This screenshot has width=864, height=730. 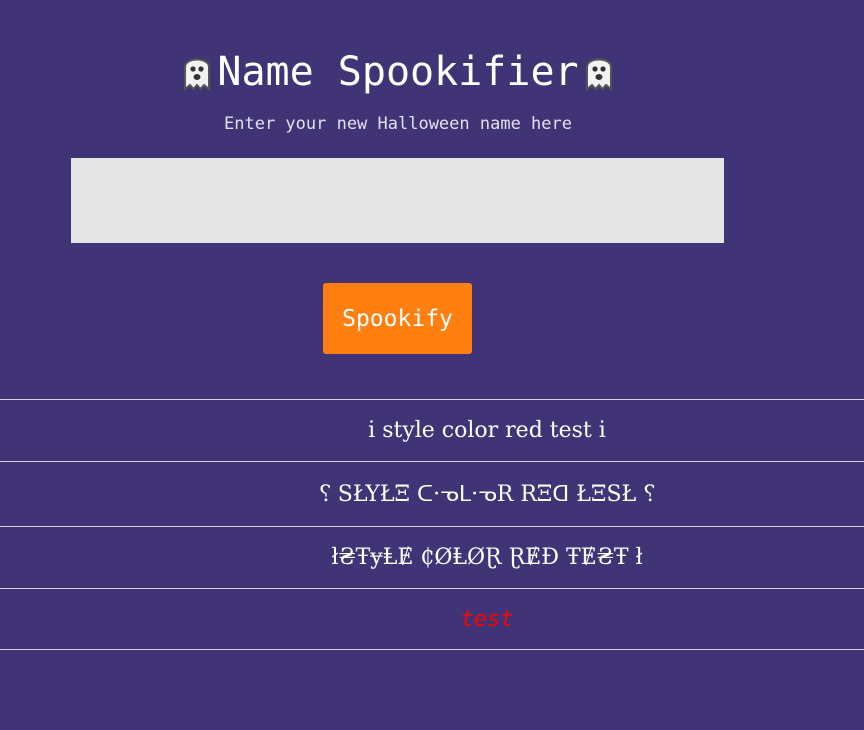 I want to click on subtitle: Enter your new Halloween name here, so click(x=398, y=124).